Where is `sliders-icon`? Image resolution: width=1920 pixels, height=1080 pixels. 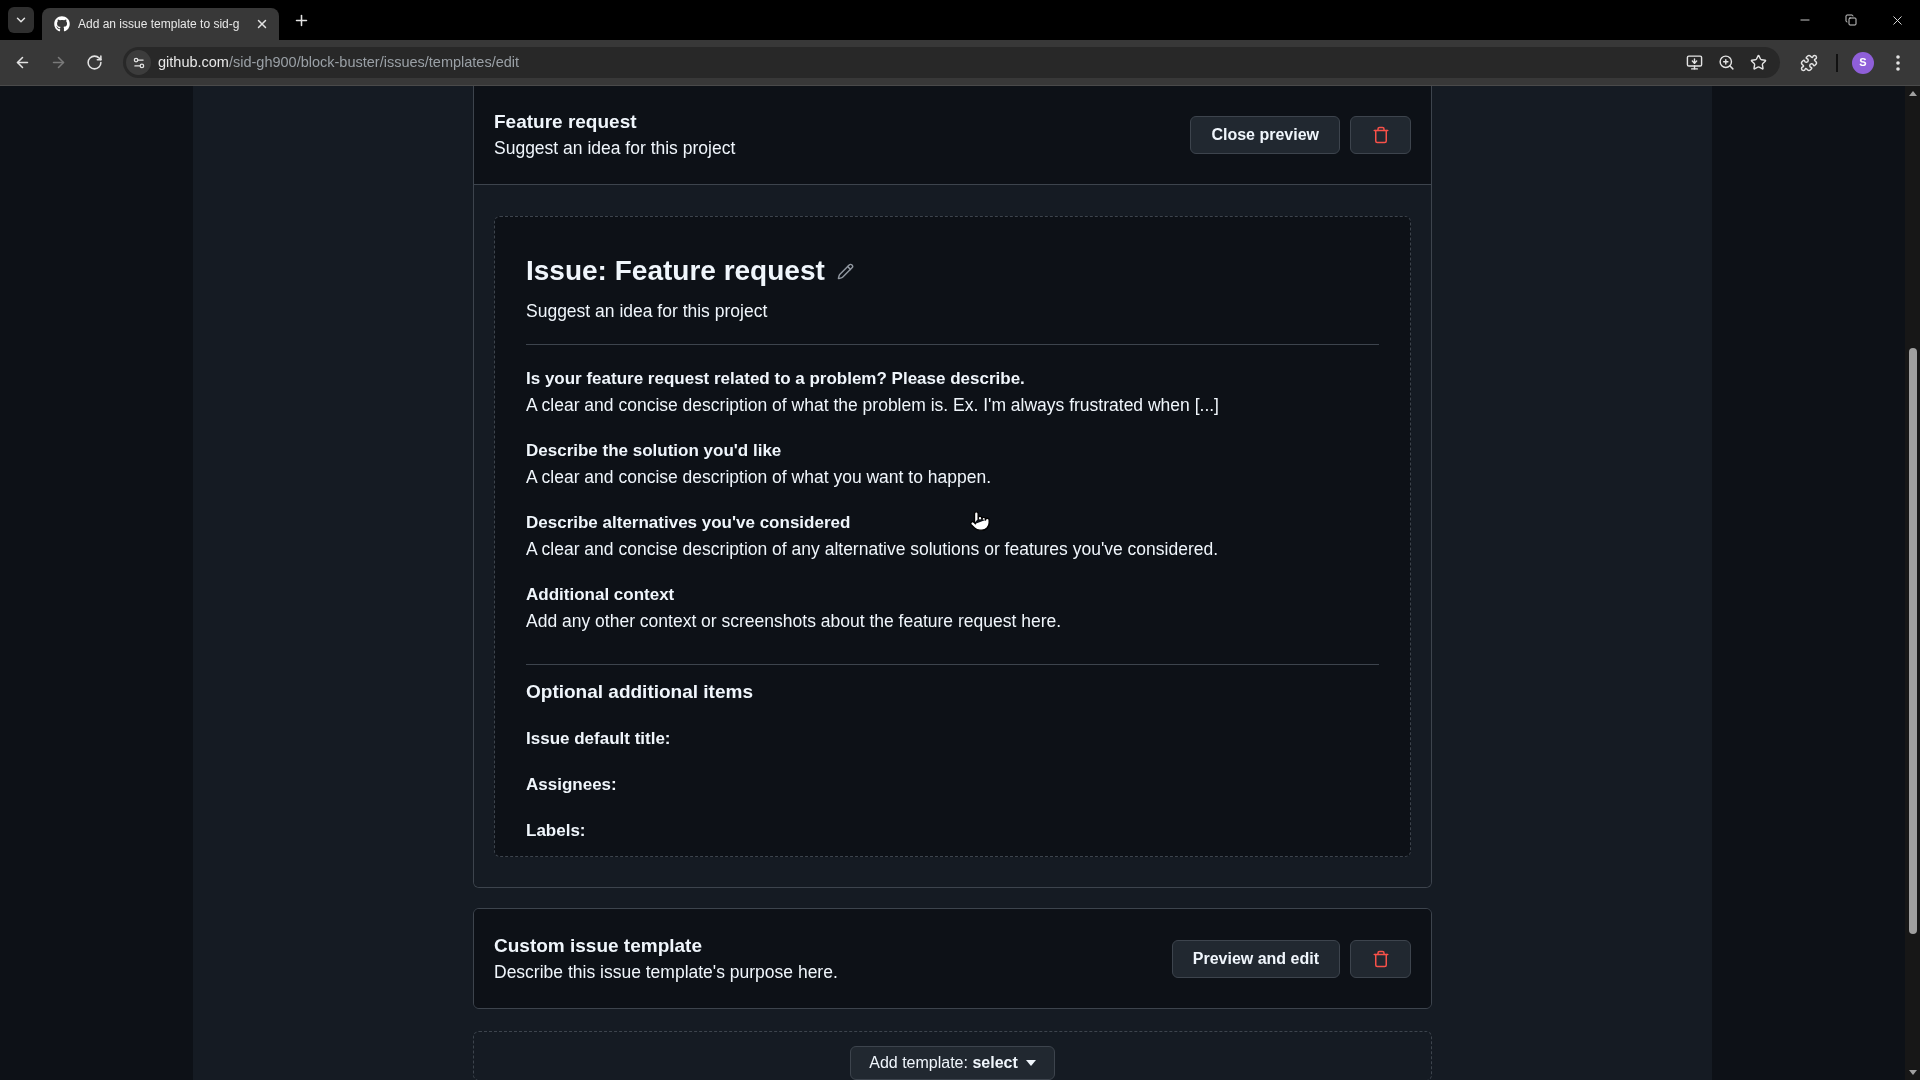
sliders-icon is located at coordinates (138, 62).